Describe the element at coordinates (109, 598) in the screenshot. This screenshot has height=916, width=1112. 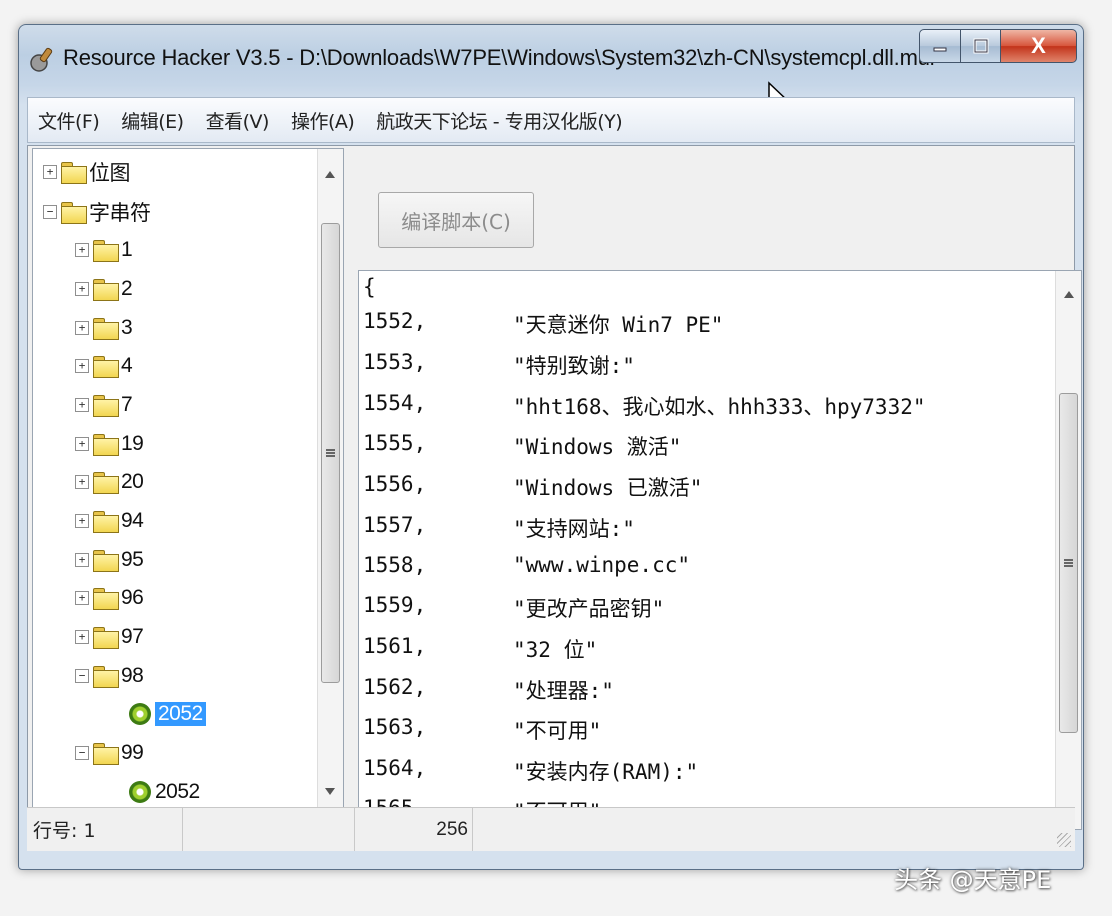
I see `tree-node-96: + 96` at that location.